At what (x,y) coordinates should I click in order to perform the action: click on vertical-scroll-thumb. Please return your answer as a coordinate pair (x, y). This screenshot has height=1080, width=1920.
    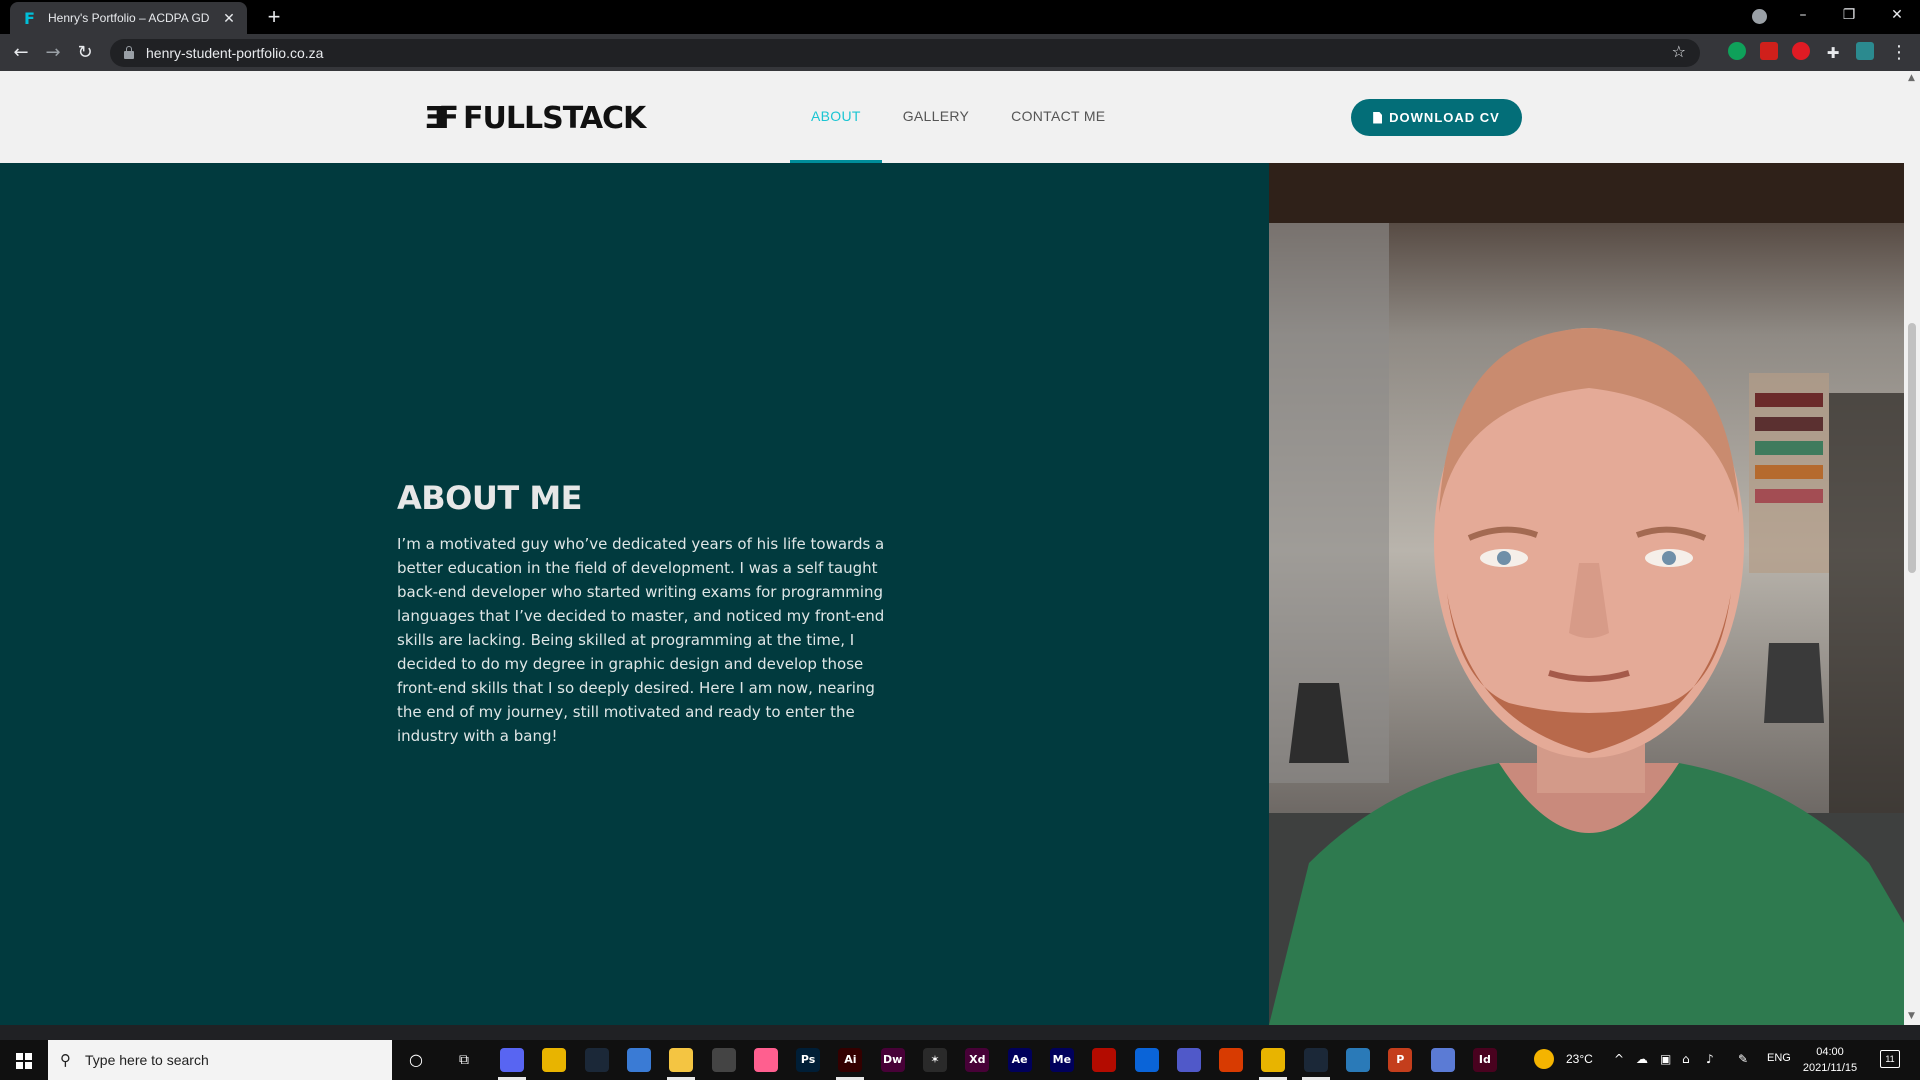
    Looking at the image, I should click on (1912, 448).